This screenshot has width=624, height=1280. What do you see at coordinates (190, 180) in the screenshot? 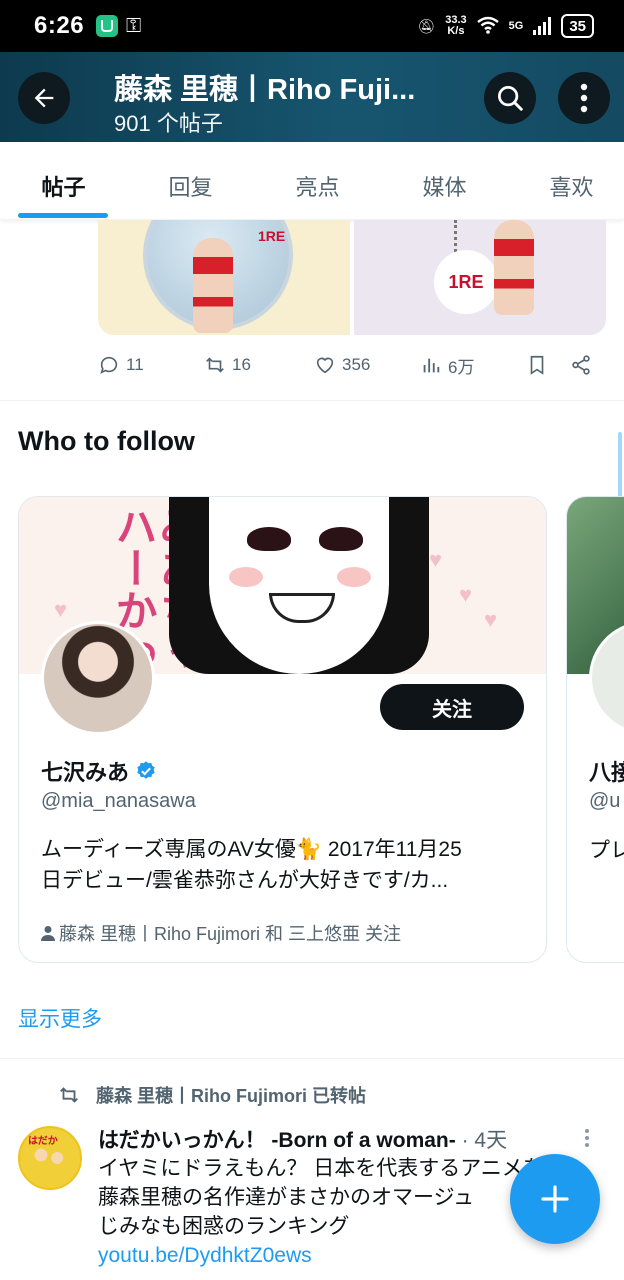
I see `tab-replies: 回复` at bounding box center [190, 180].